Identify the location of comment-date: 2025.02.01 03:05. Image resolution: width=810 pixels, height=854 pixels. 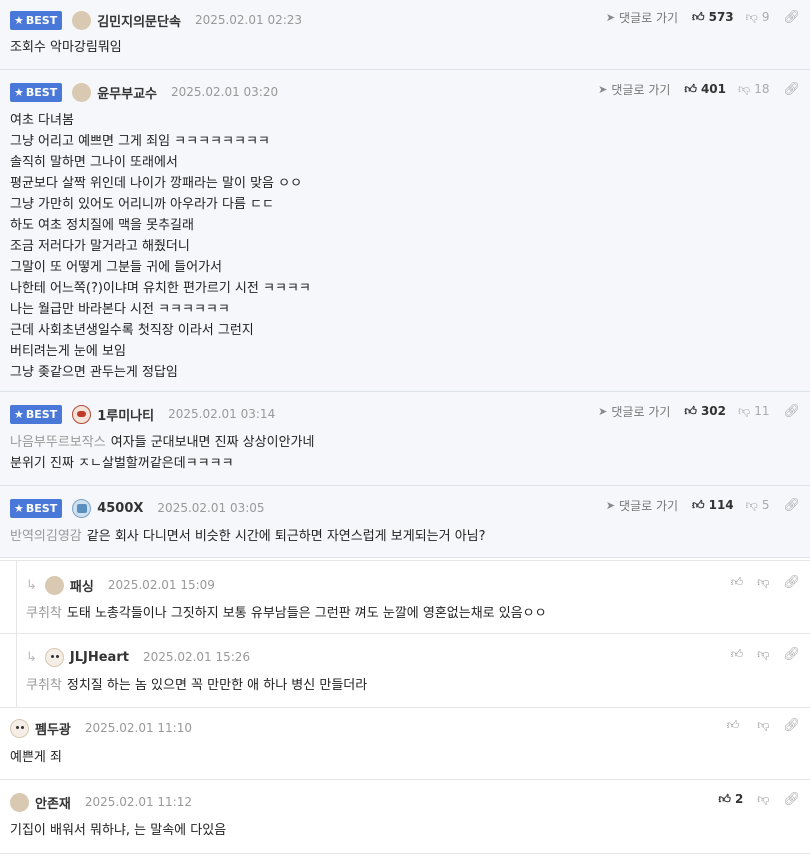
(211, 508).